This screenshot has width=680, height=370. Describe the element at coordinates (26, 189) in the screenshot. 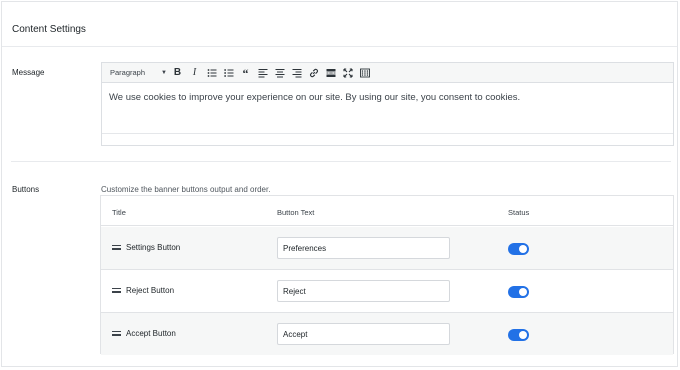

I see `buttons-label: Buttons` at that location.